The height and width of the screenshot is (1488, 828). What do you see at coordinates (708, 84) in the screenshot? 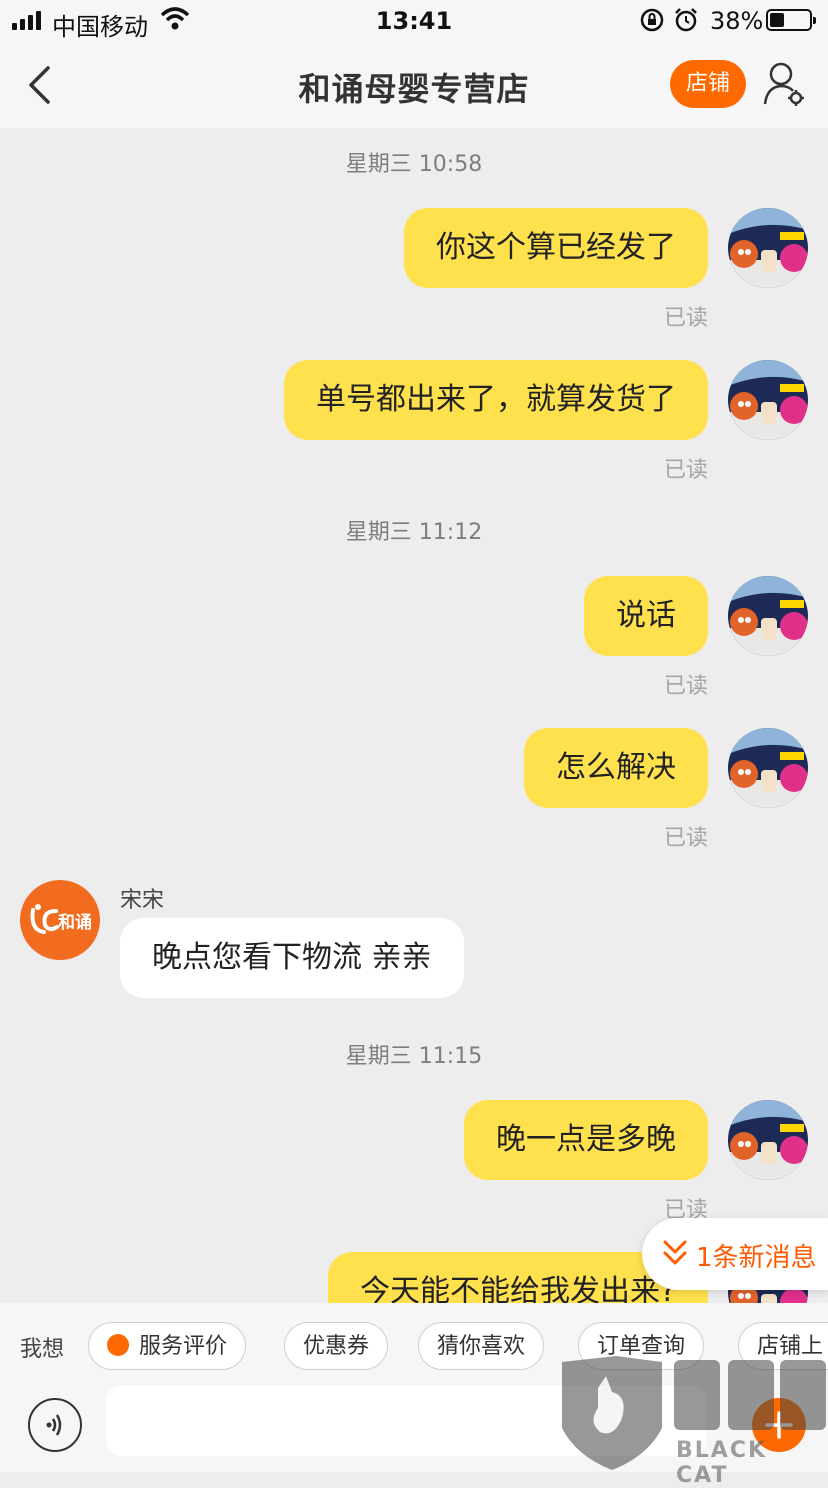
I see `shop-button: 店铺` at bounding box center [708, 84].